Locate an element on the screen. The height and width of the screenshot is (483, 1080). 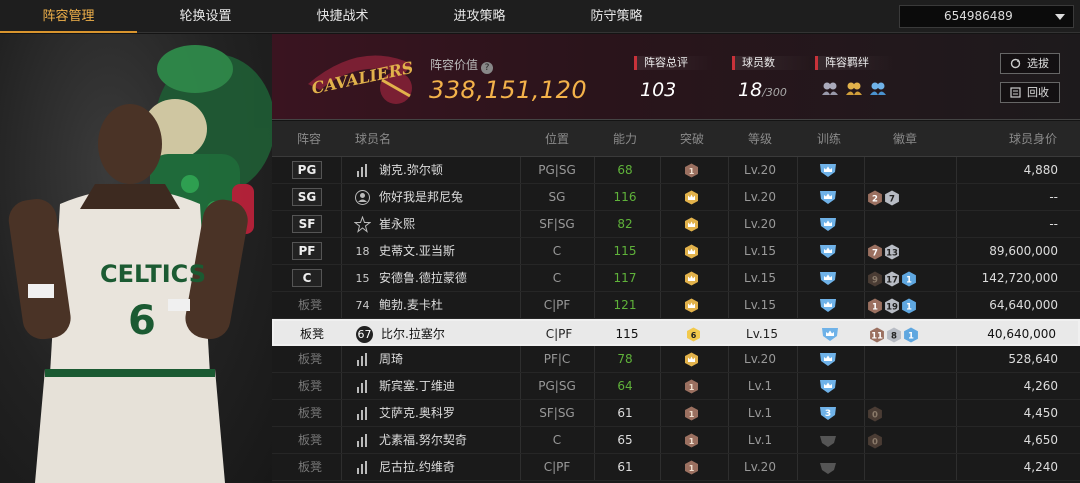
col-badges: 徽章 is located at coordinates (905, 139).